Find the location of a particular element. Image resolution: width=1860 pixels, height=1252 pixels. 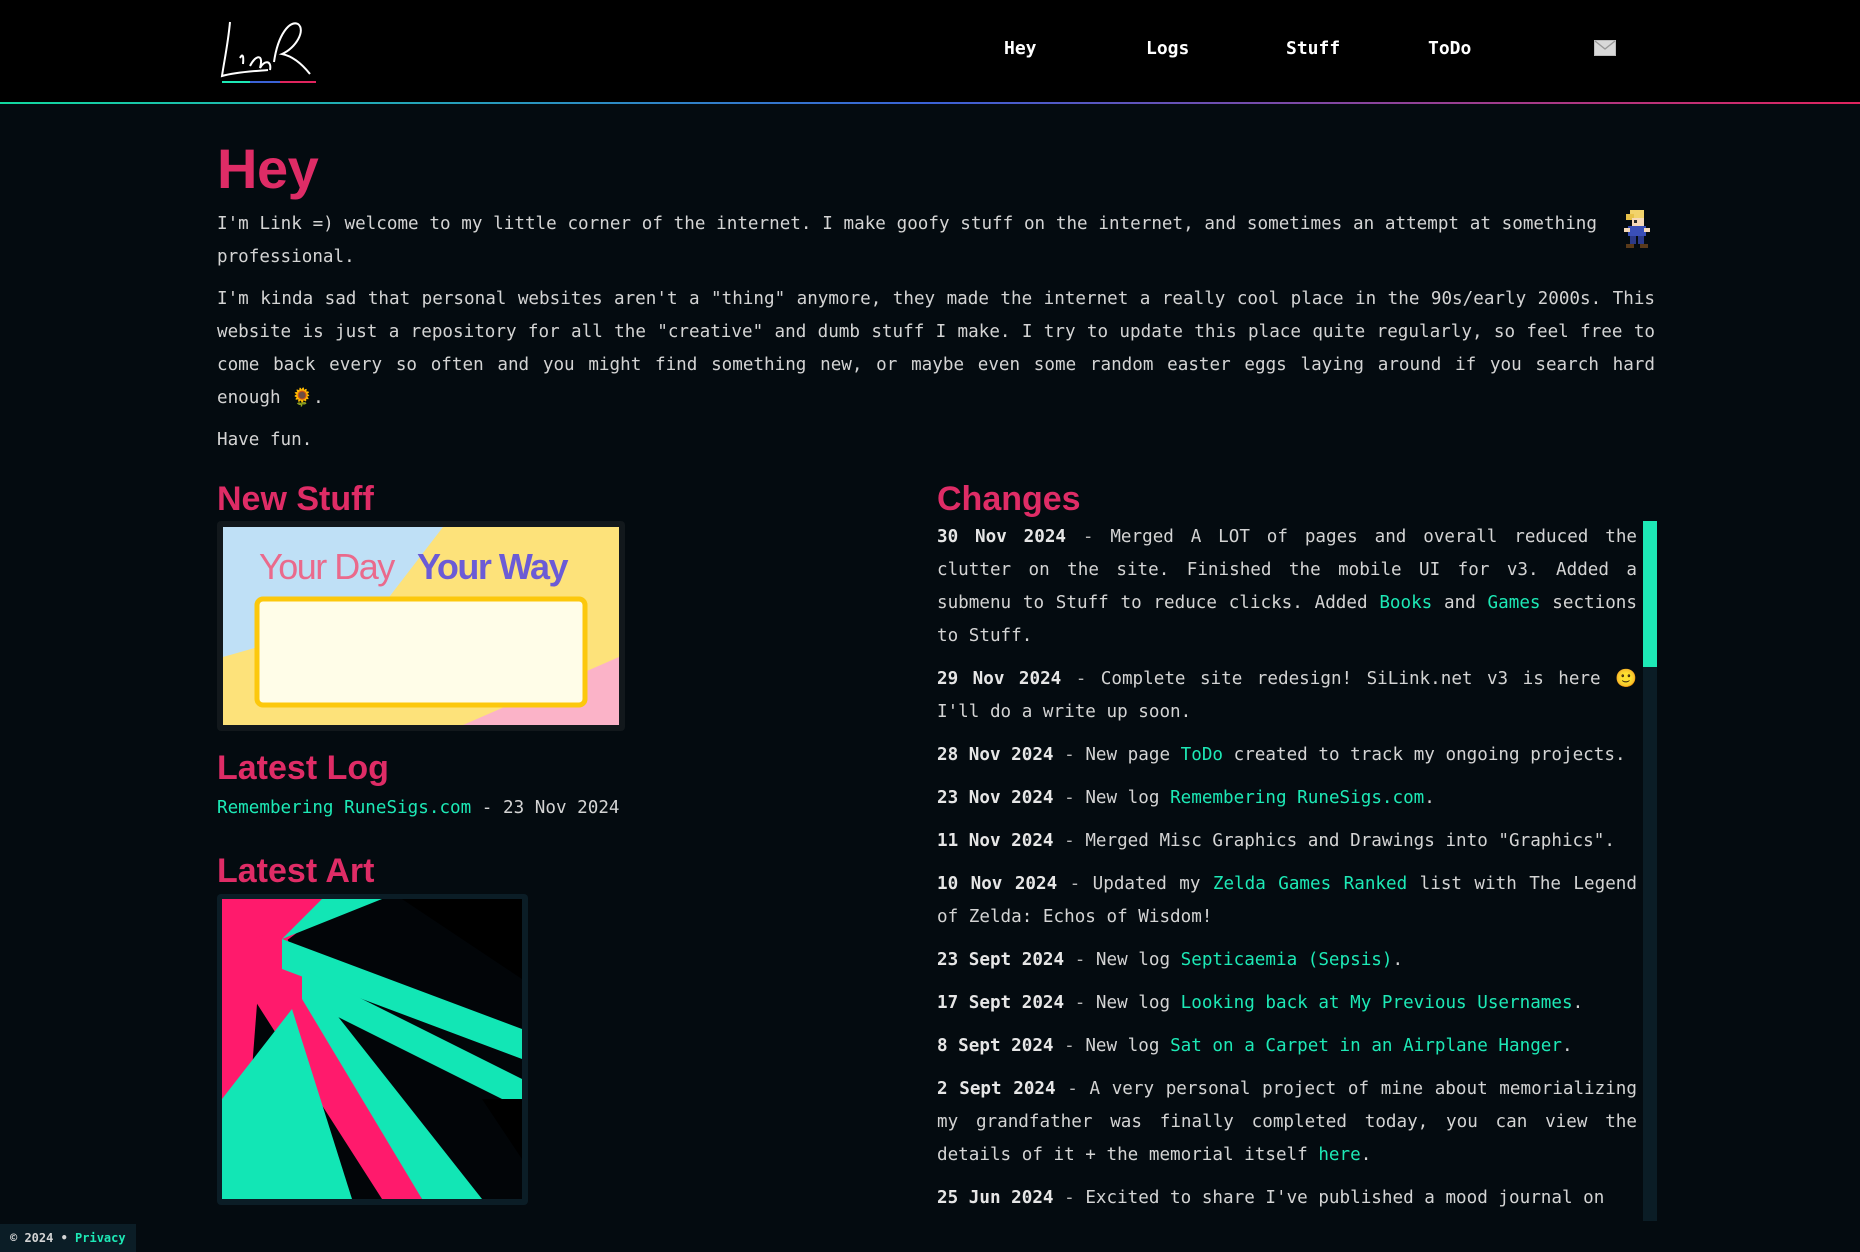

change-link: Remembering RuneSigs.com is located at coordinates (1297, 798).